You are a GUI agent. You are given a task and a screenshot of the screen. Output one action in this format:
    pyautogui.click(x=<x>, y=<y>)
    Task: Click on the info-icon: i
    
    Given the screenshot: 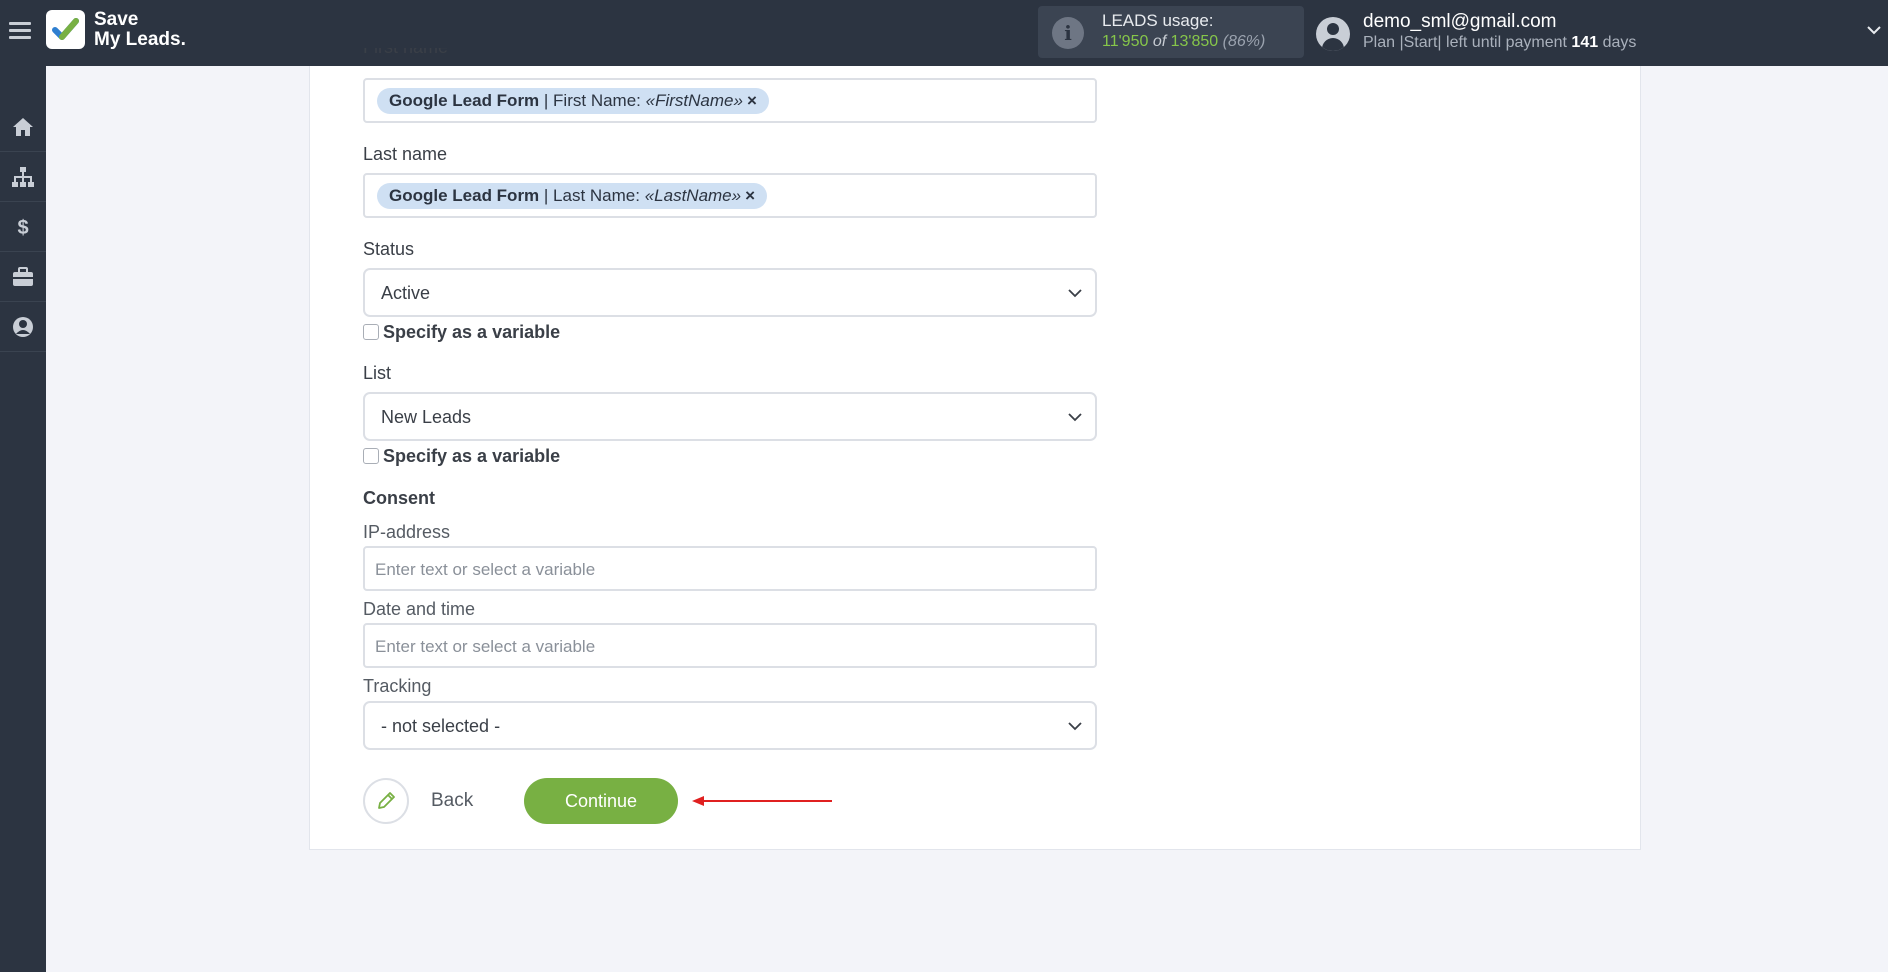 What is the action you would take?
    pyautogui.click(x=1068, y=33)
    